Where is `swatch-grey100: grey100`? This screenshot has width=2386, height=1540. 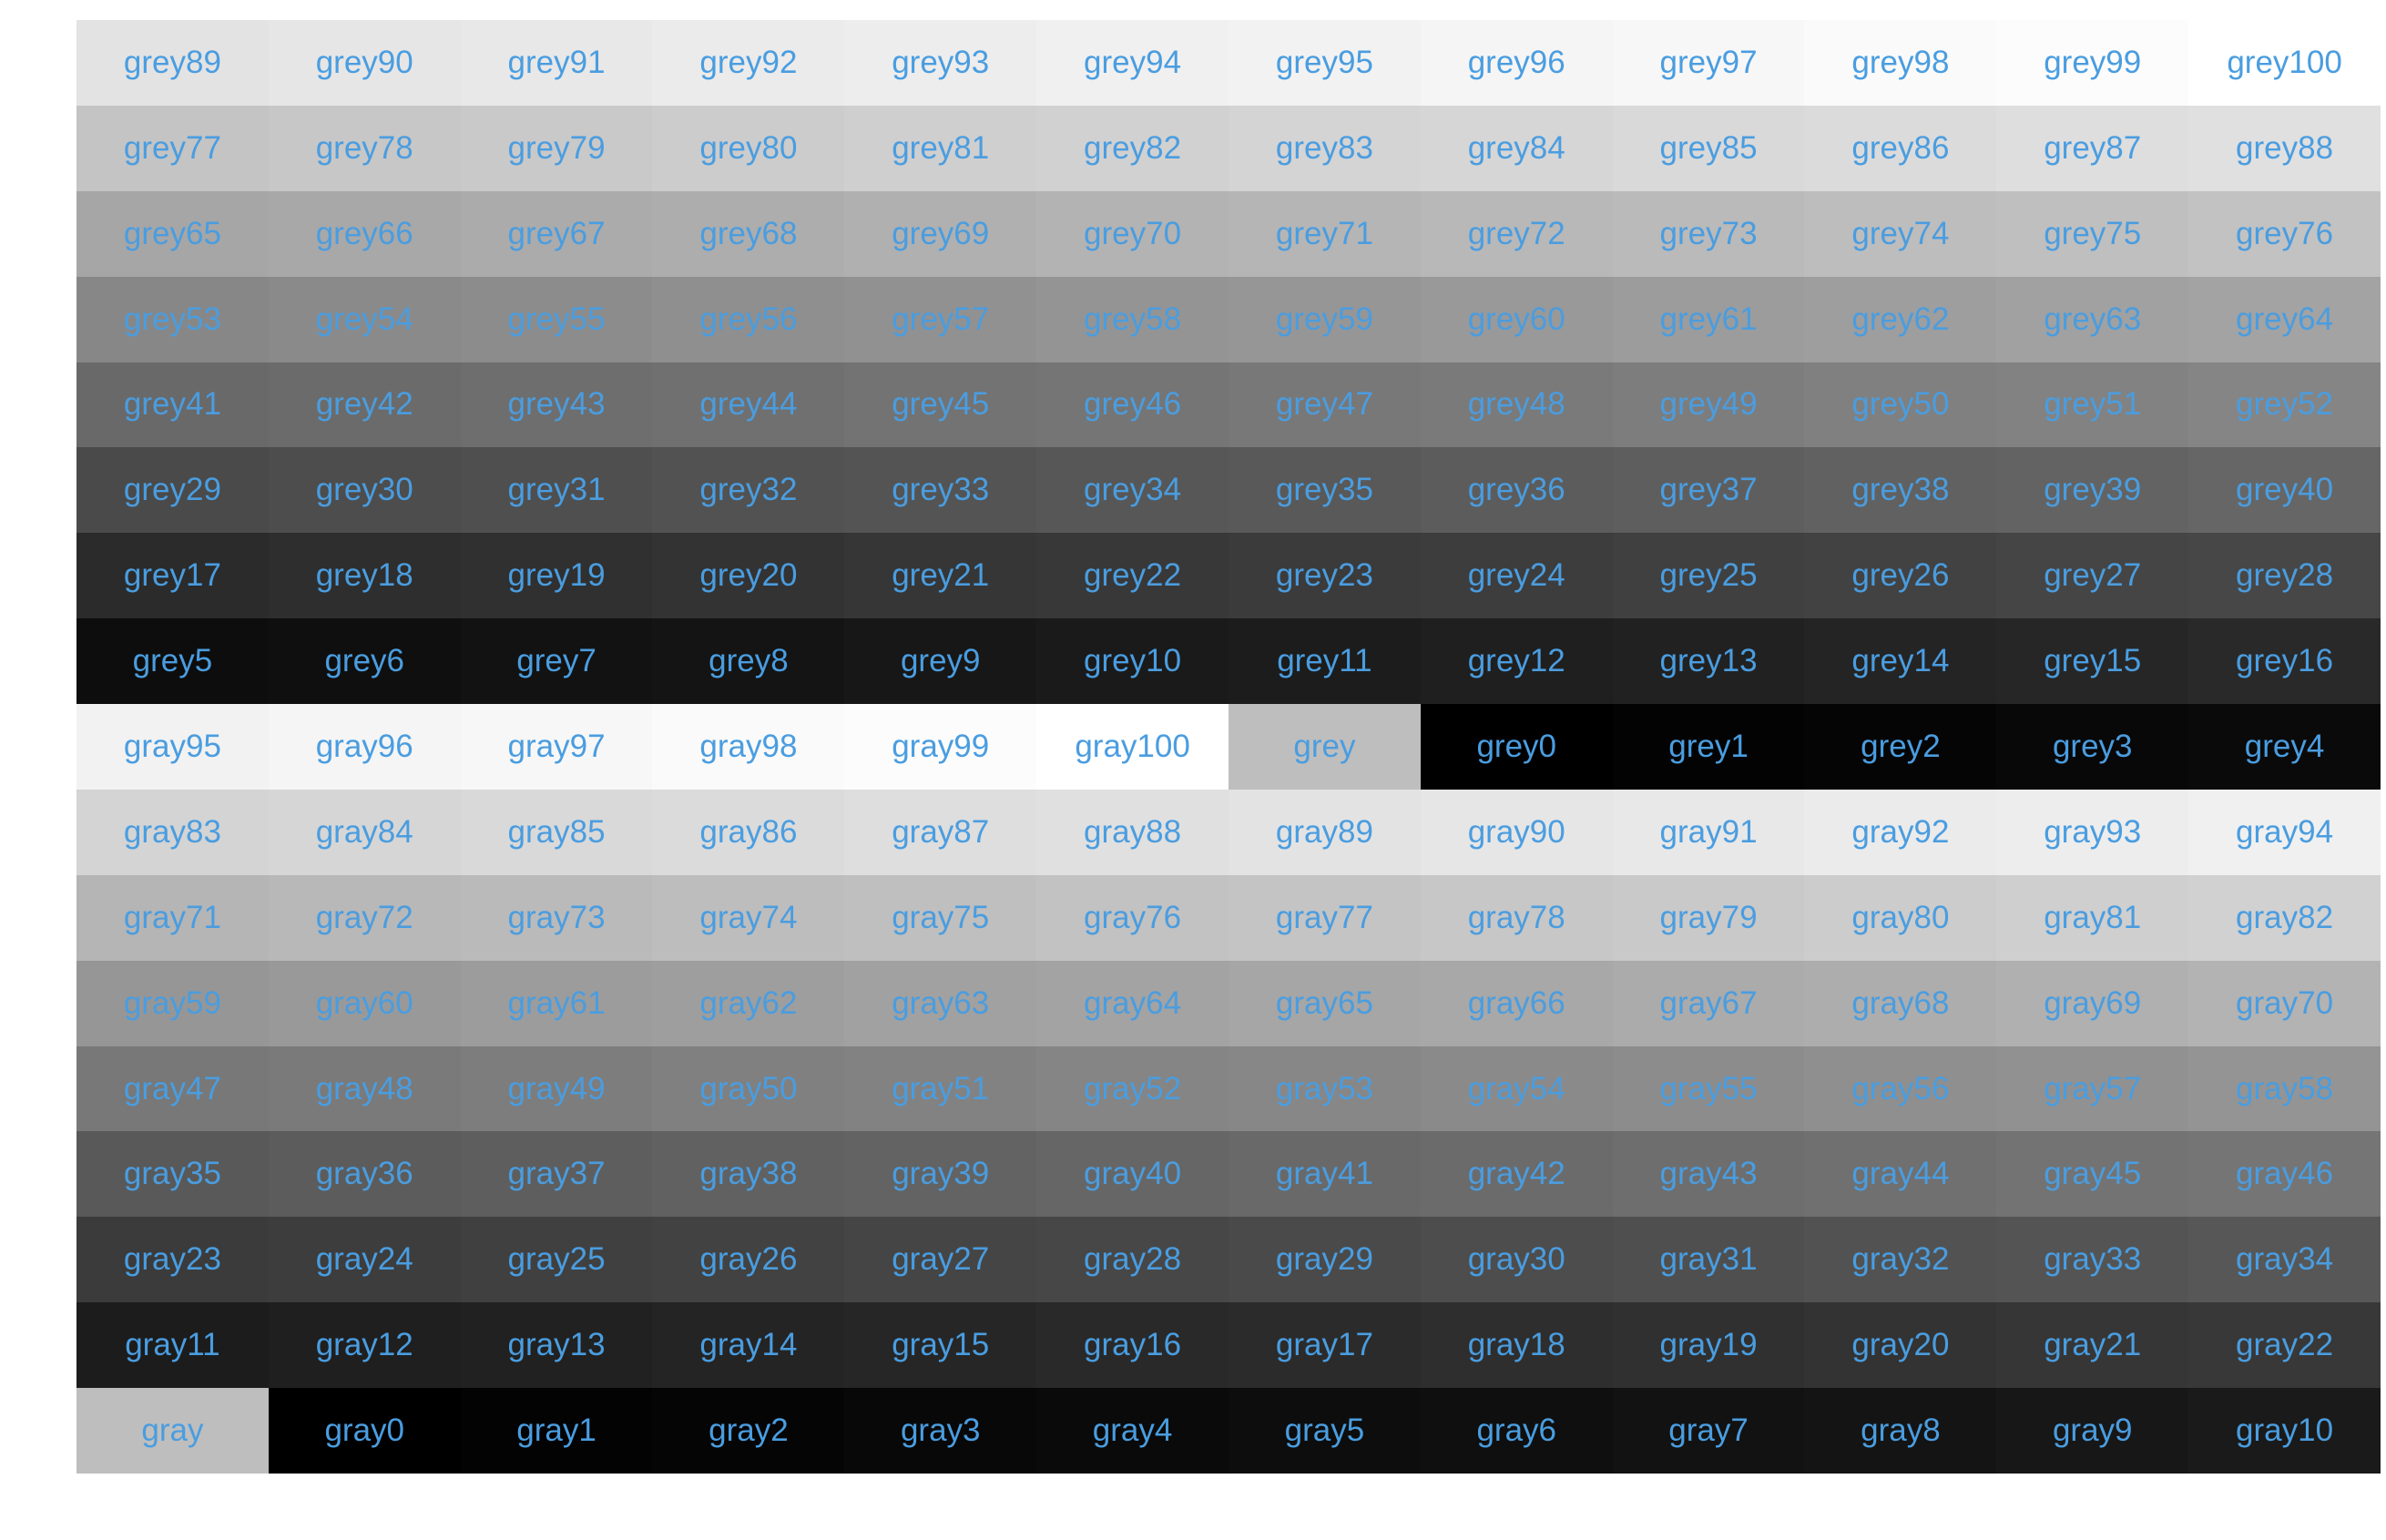 swatch-grey100: grey100 is located at coordinates (2284, 63).